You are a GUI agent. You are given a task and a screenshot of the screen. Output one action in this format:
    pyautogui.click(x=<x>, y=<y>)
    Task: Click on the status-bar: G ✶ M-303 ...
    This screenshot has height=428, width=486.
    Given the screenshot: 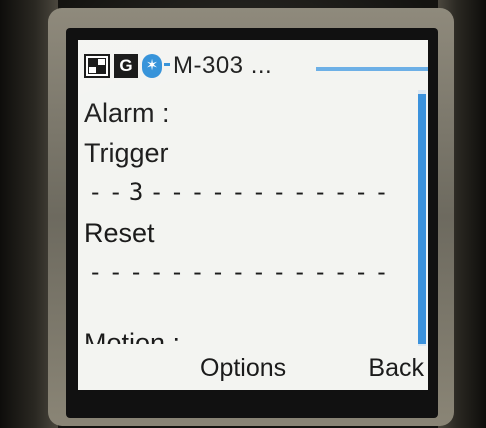 What is the action you would take?
    pyautogui.click(x=253, y=62)
    